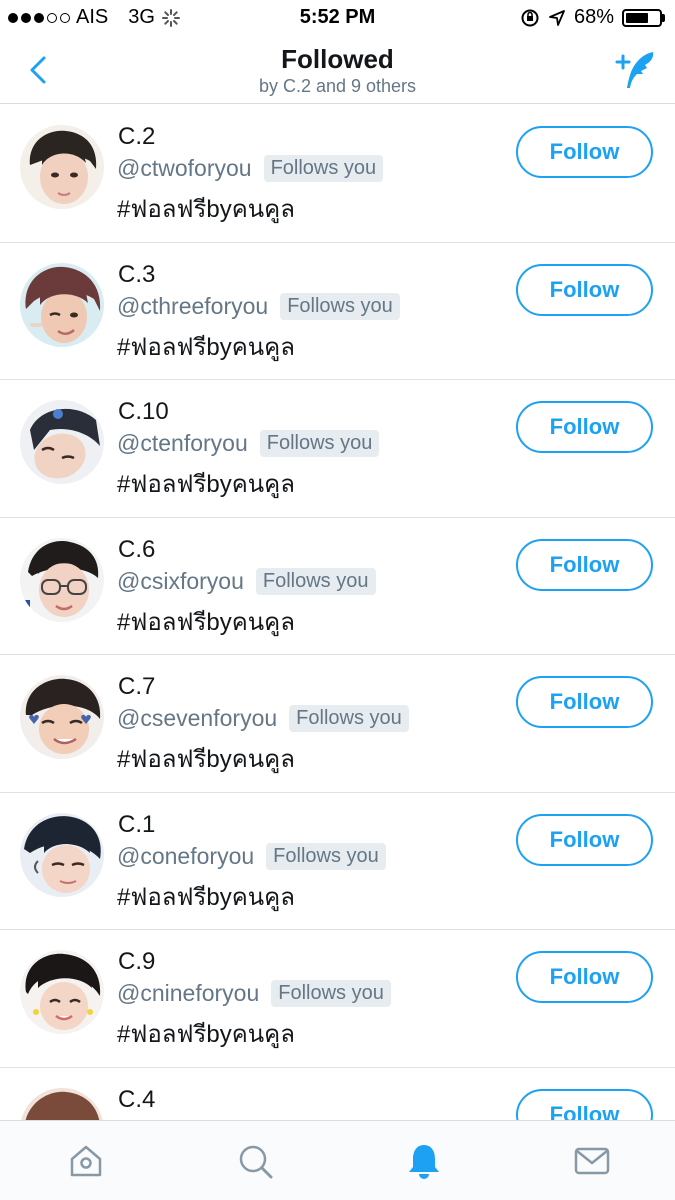 Image resolution: width=675 pixels, height=1200 pixels. I want to click on user-display-name: C.9, so click(136, 962).